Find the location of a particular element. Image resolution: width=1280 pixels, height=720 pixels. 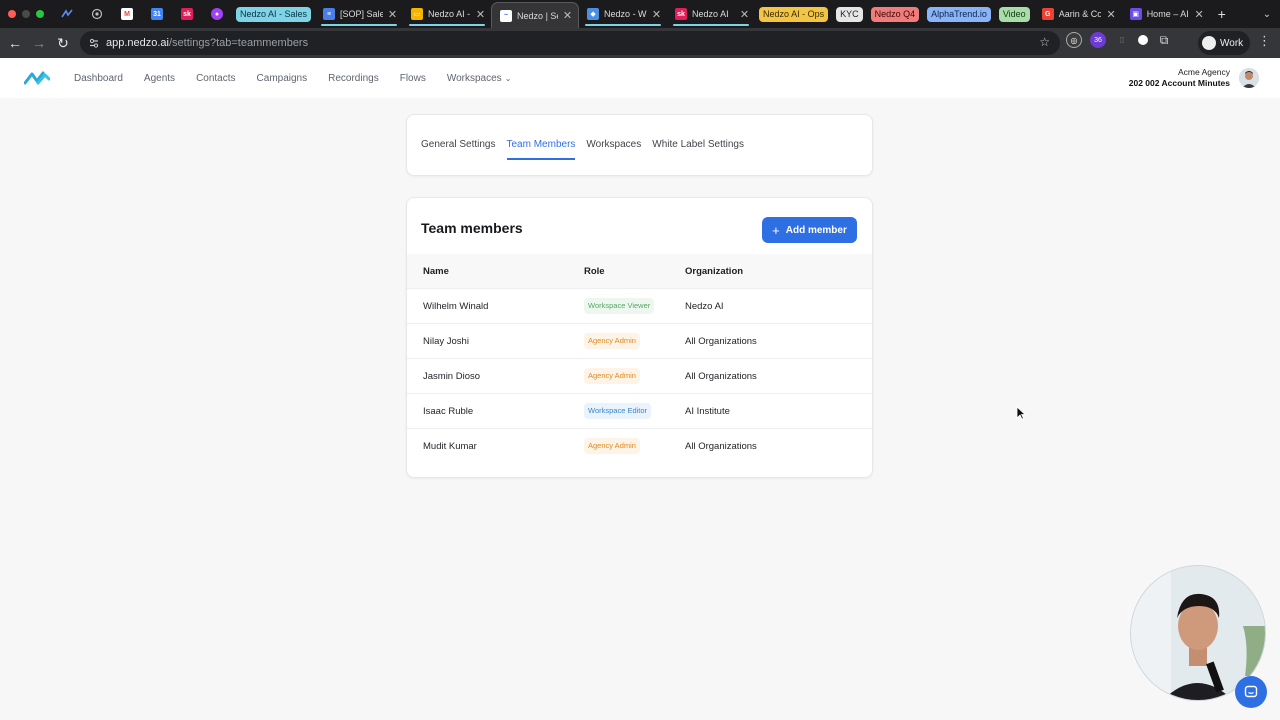

tab-workspaces: Workspaces is located at coordinates (613, 149).